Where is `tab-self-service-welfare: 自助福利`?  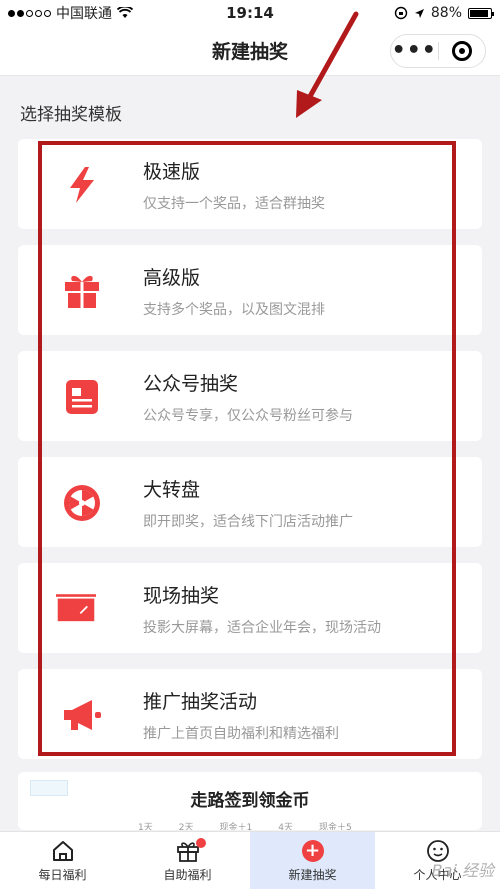 tab-self-service-welfare: 自助福利 is located at coordinates (187, 860).